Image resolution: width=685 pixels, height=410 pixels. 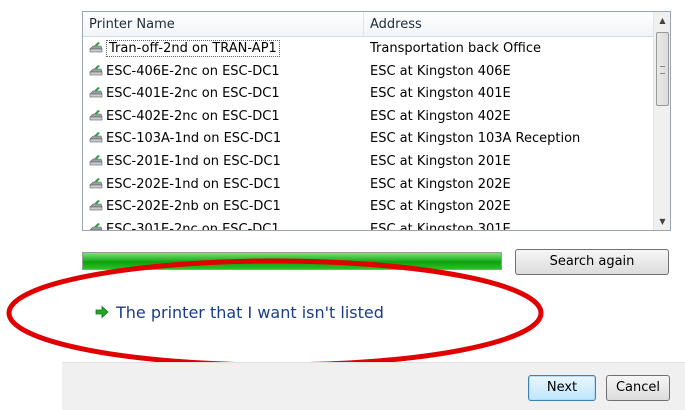 I want to click on printer-name-cell: ESC-301E-2nc on ESC-DC1, so click(x=226, y=225).